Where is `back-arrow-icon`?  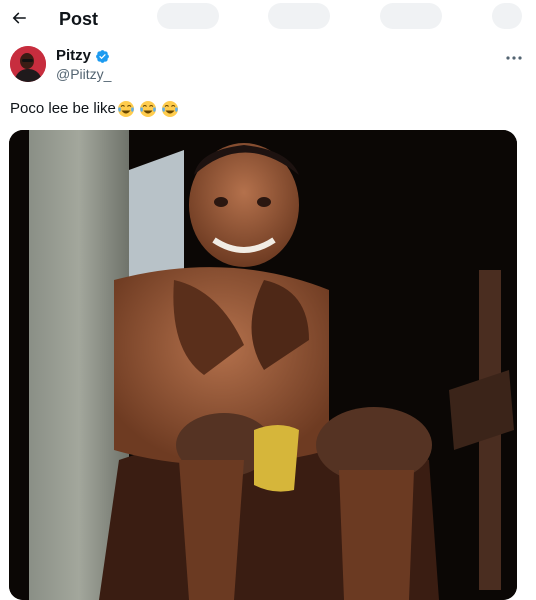 back-arrow-icon is located at coordinates (19, 18).